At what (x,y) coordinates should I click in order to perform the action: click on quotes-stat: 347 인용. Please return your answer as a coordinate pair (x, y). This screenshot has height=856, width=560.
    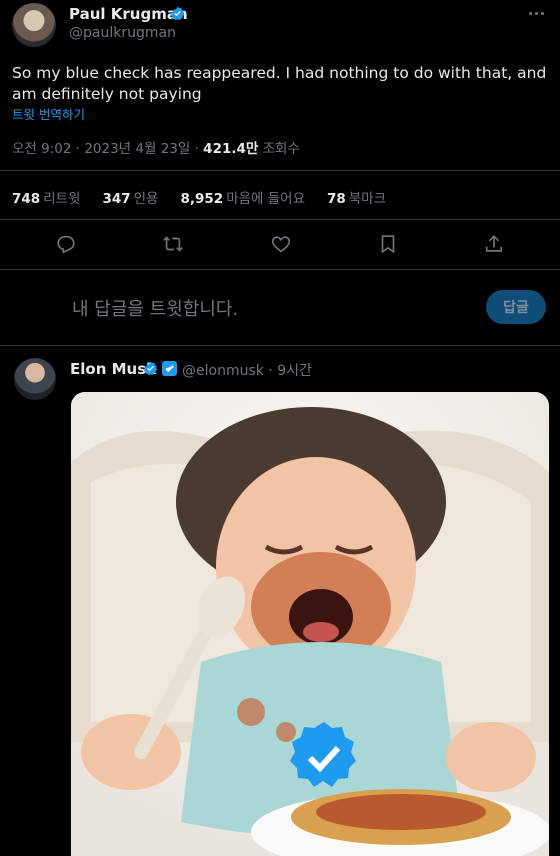
    Looking at the image, I should click on (130, 197).